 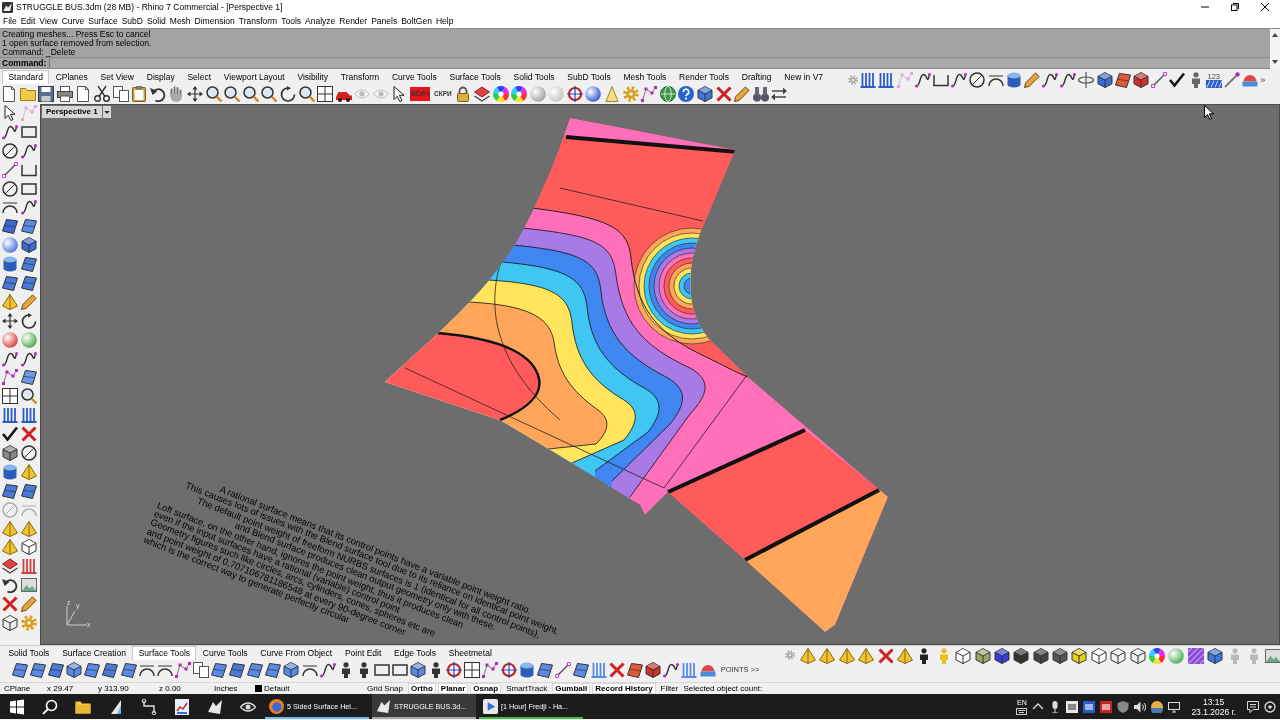 What do you see at coordinates (527, 688) in the screenshot?
I see `status-toggle: SmartTrack` at bounding box center [527, 688].